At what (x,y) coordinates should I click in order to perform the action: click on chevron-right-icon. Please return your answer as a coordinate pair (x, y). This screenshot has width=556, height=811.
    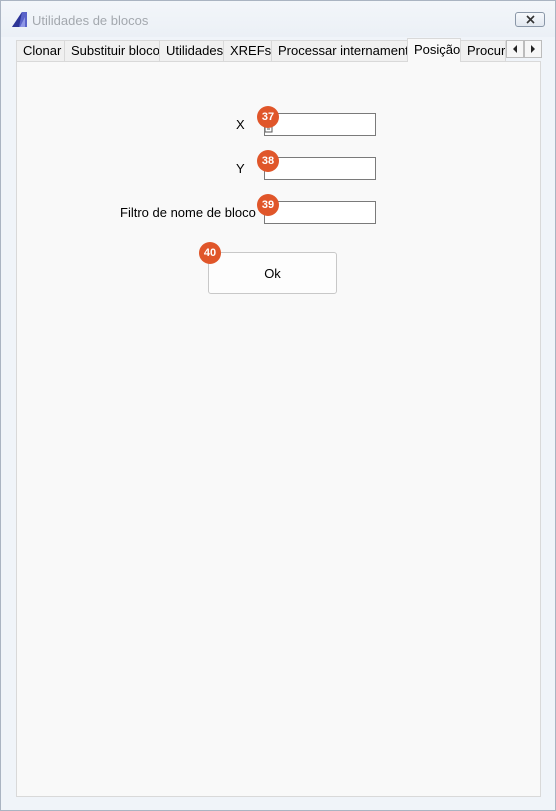
    Looking at the image, I should click on (533, 49).